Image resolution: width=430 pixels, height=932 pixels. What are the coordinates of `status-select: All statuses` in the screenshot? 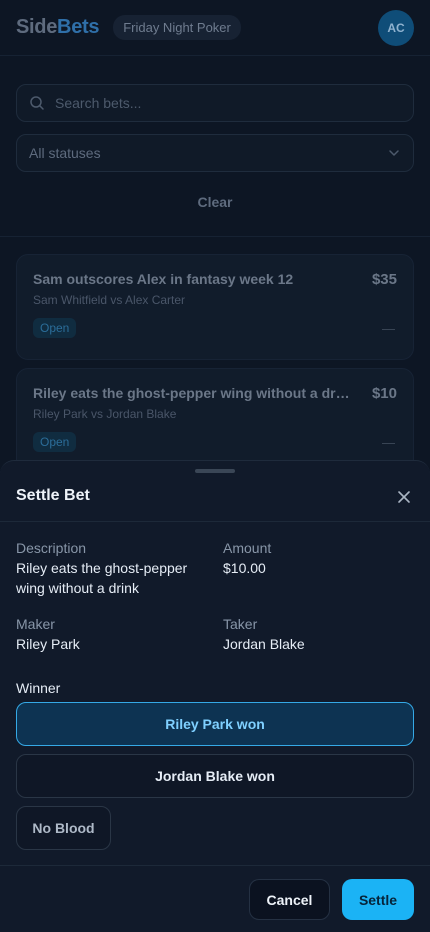 It's located at (215, 153).